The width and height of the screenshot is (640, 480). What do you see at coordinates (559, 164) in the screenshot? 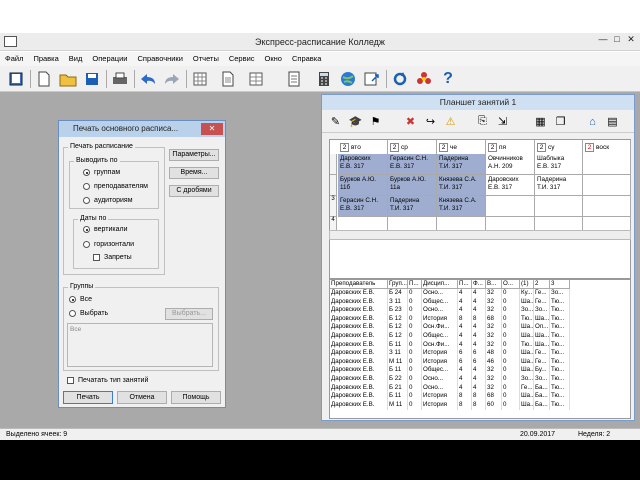
I see `schedule-cell: Шаблыка Е.В. 317` at bounding box center [559, 164].